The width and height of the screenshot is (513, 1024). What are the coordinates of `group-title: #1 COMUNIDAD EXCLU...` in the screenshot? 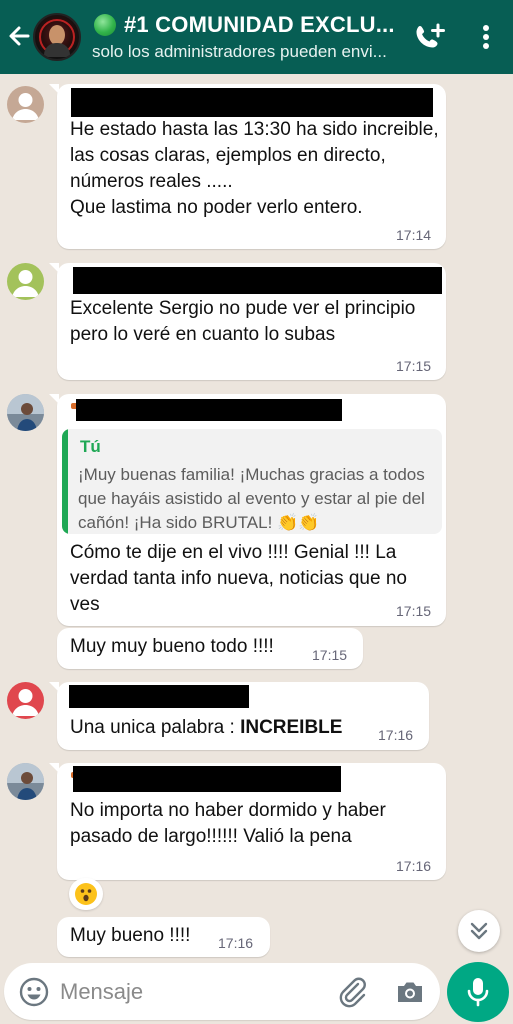 It's located at (259, 25).